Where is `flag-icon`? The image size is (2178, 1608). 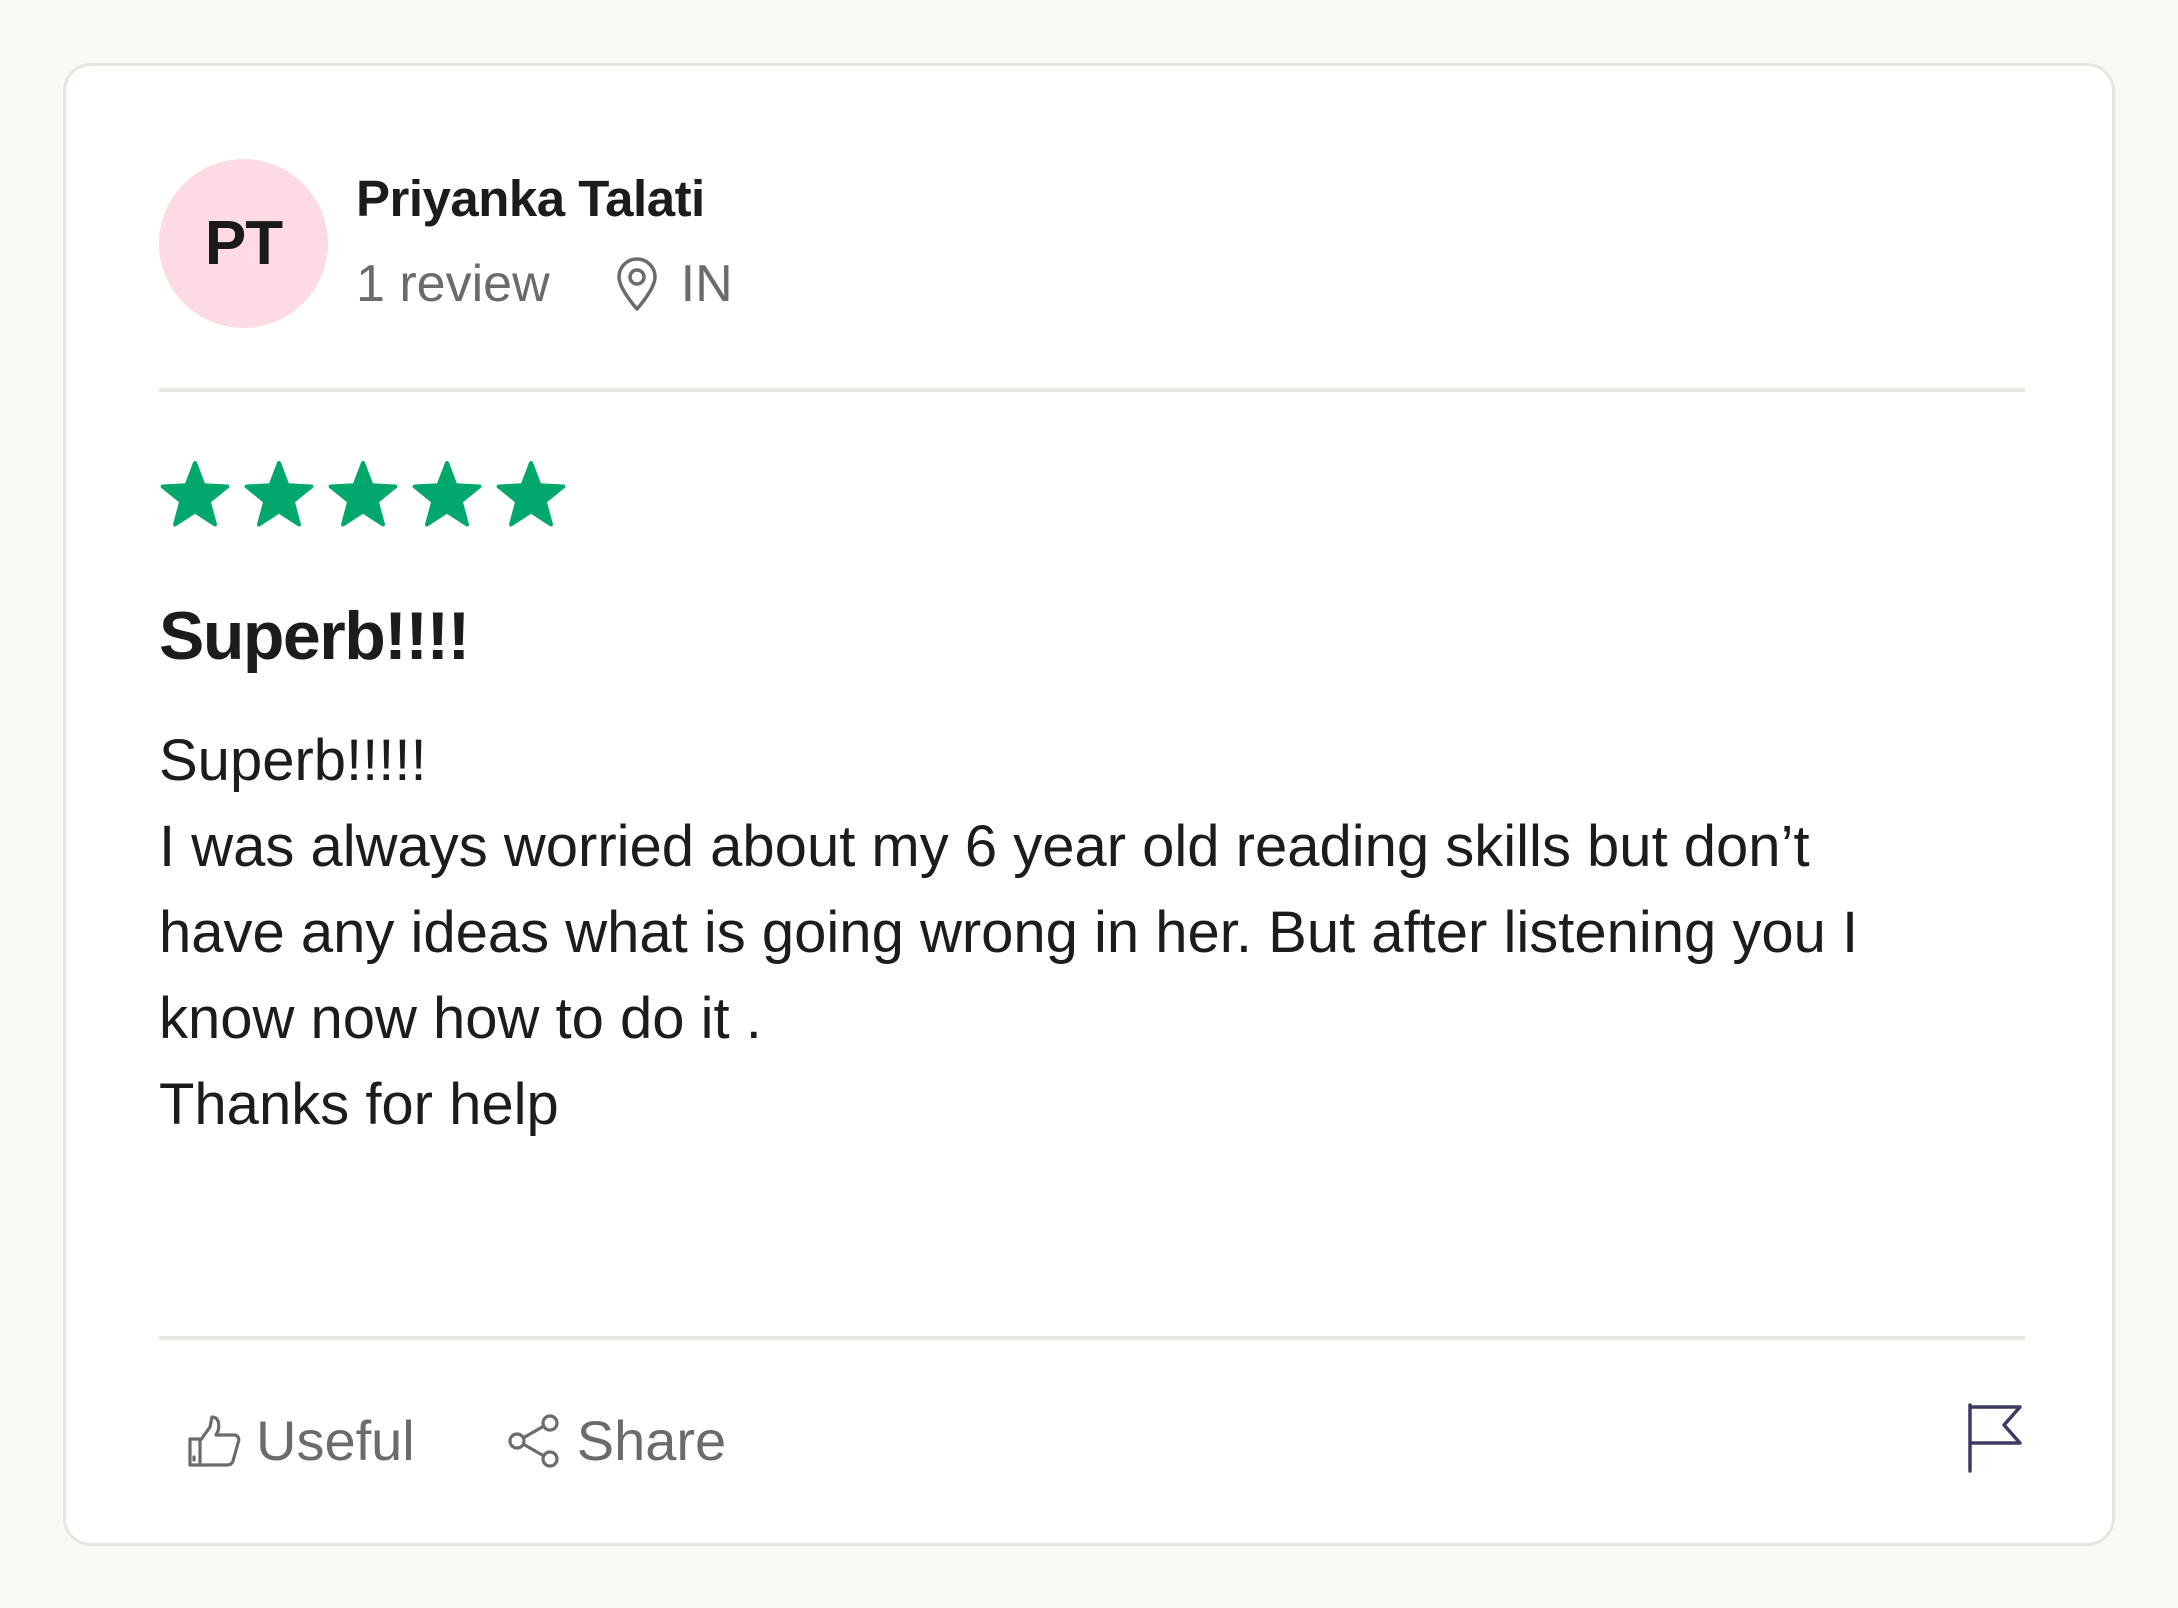 flag-icon is located at coordinates (1995, 1437).